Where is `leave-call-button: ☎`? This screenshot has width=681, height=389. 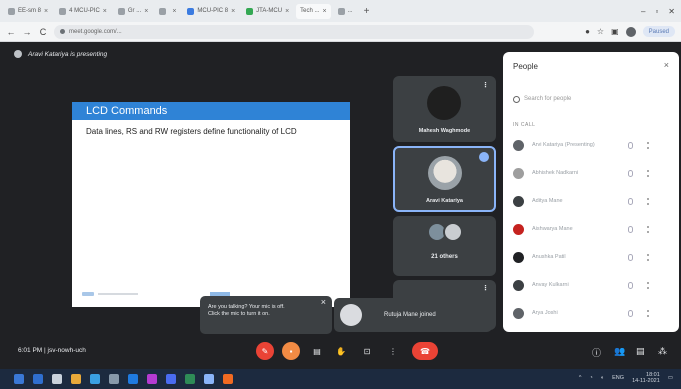 leave-call-button: ☎ is located at coordinates (425, 351).